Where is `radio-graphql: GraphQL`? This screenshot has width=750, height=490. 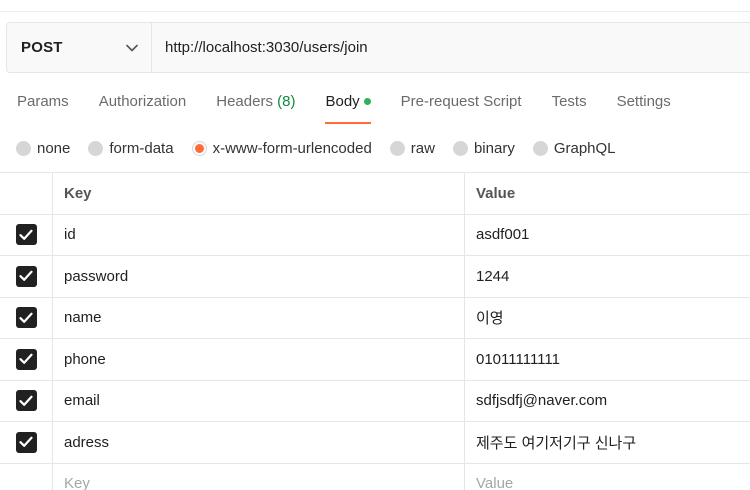 radio-graphql: GraphQL is located at coordinates (574, 148).